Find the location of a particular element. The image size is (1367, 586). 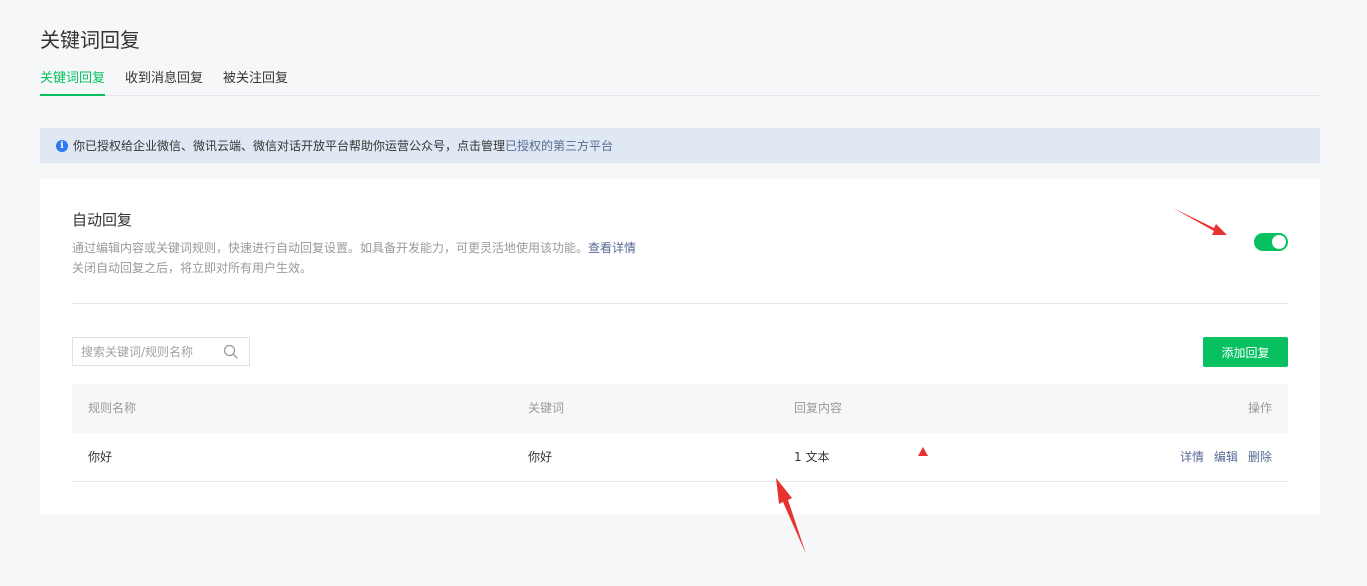

header-reply-content: 回复内容 is located at coordinates (818, 408).